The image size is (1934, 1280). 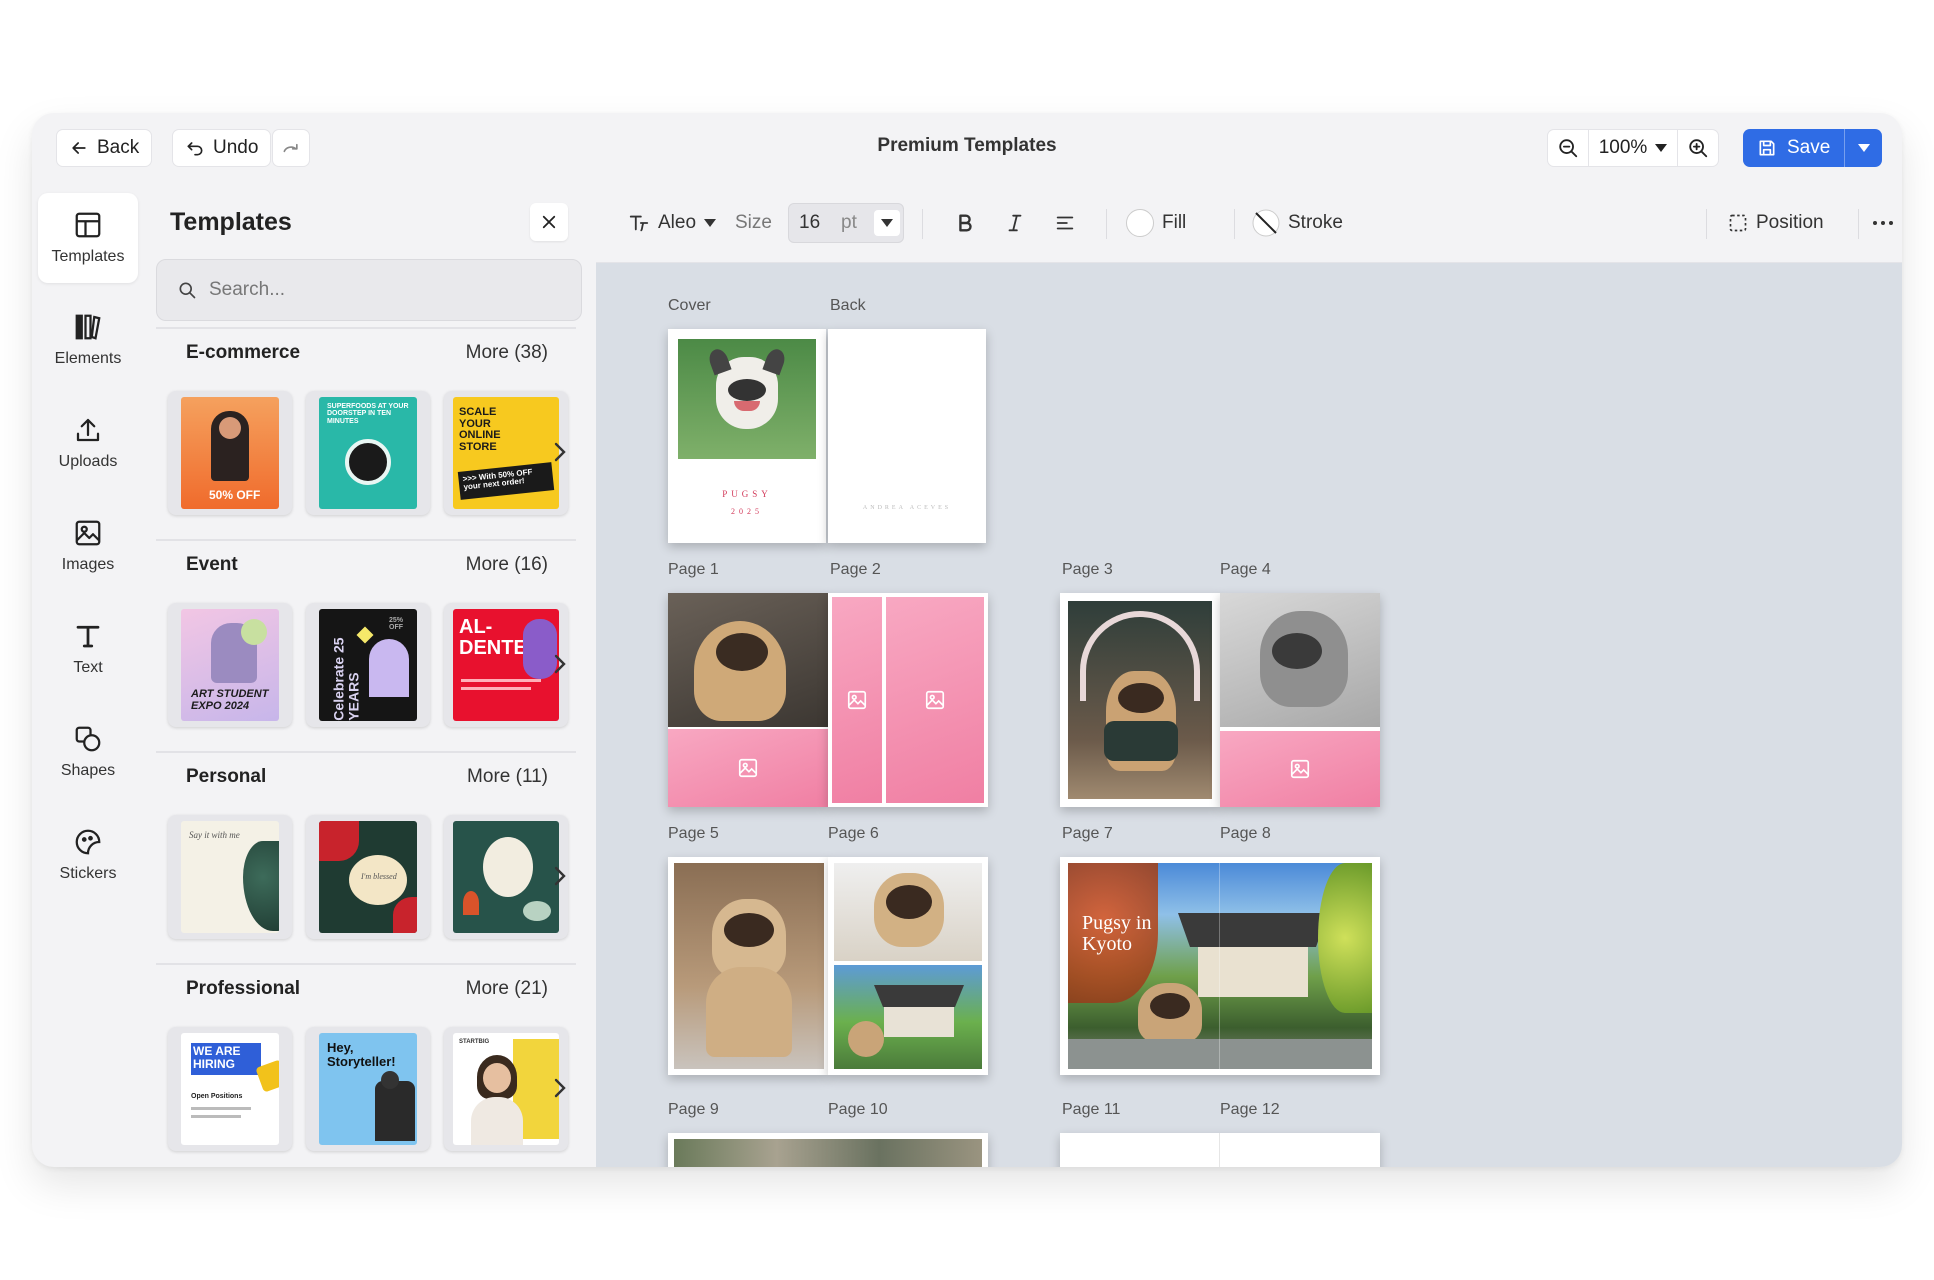 I want to click on section-name: Event, so click(x=212, y=564).